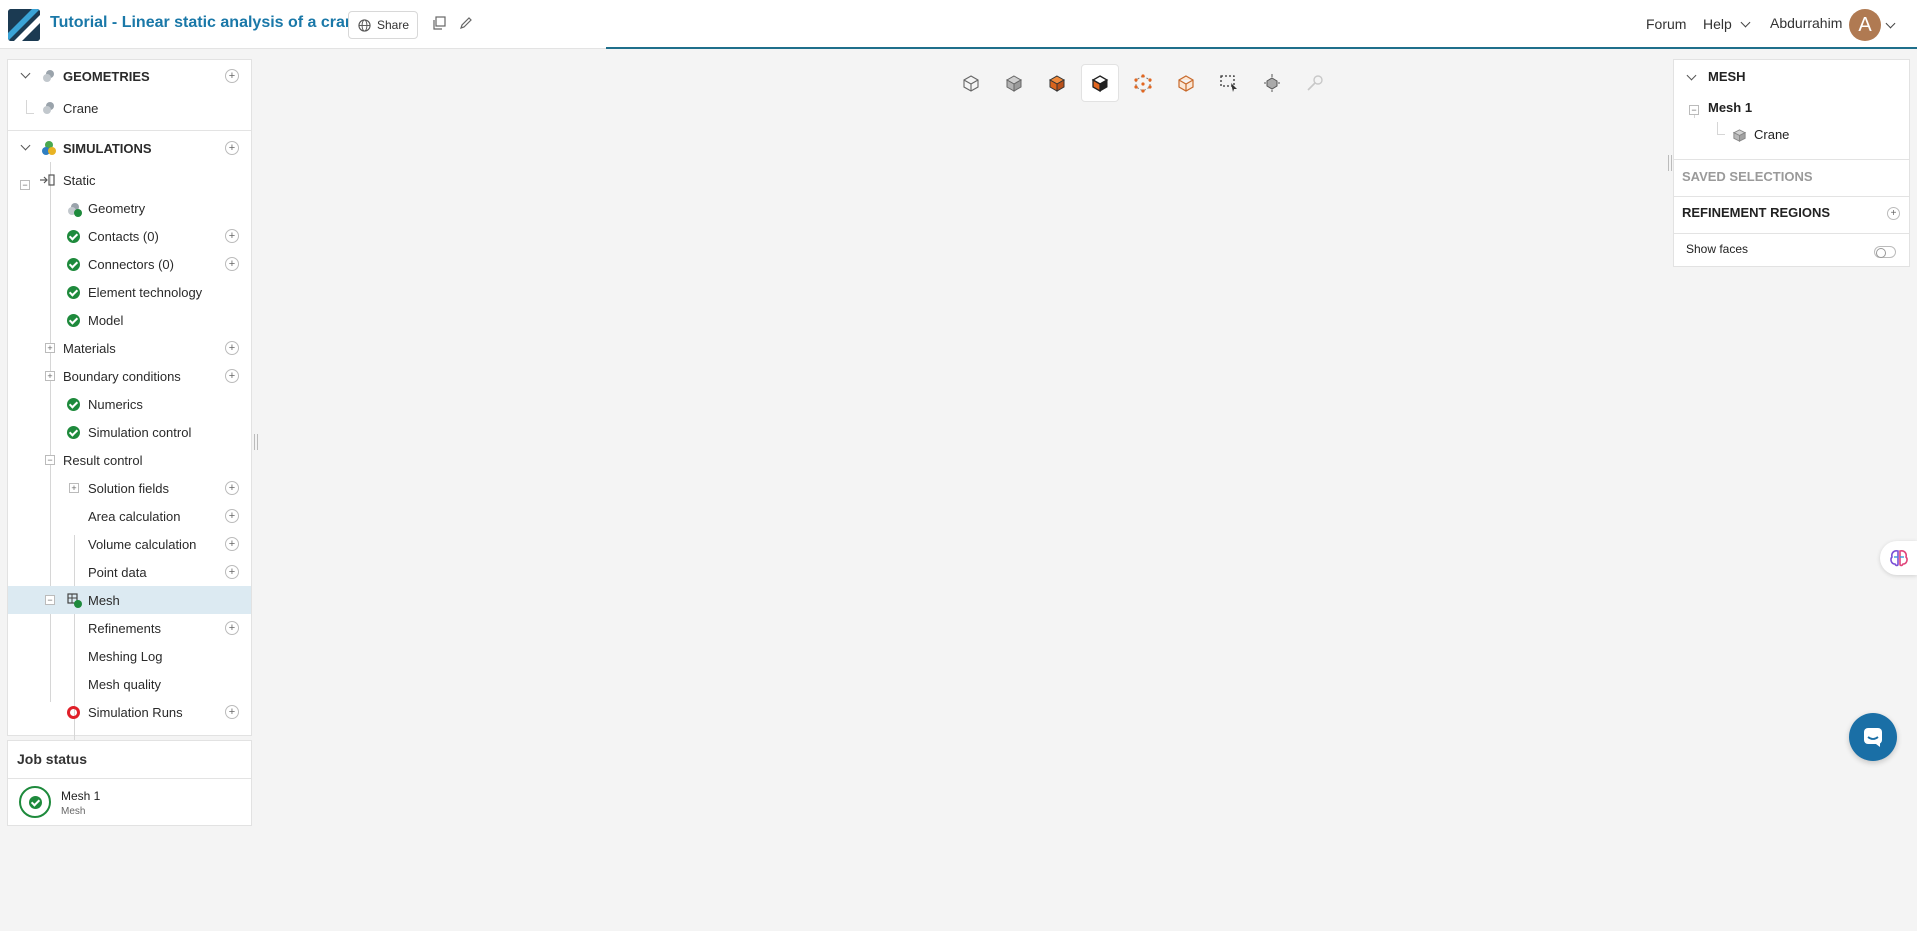  Describe the element at coordinates (1885, 252) in the screenshot. I see `show-faces-toggle` at that location.